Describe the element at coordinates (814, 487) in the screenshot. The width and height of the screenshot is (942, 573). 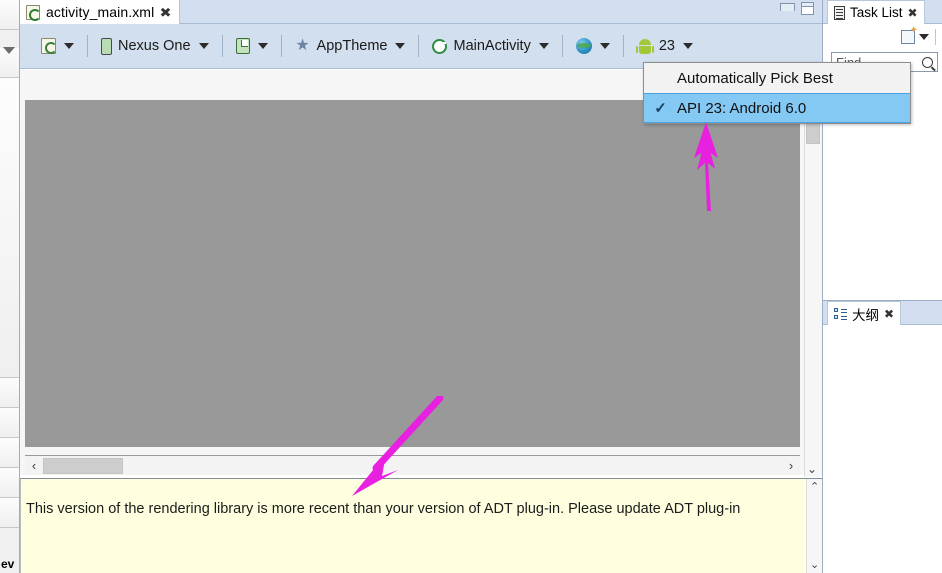
I see `scroll-up-arrow-icon: ⌃` at that location.